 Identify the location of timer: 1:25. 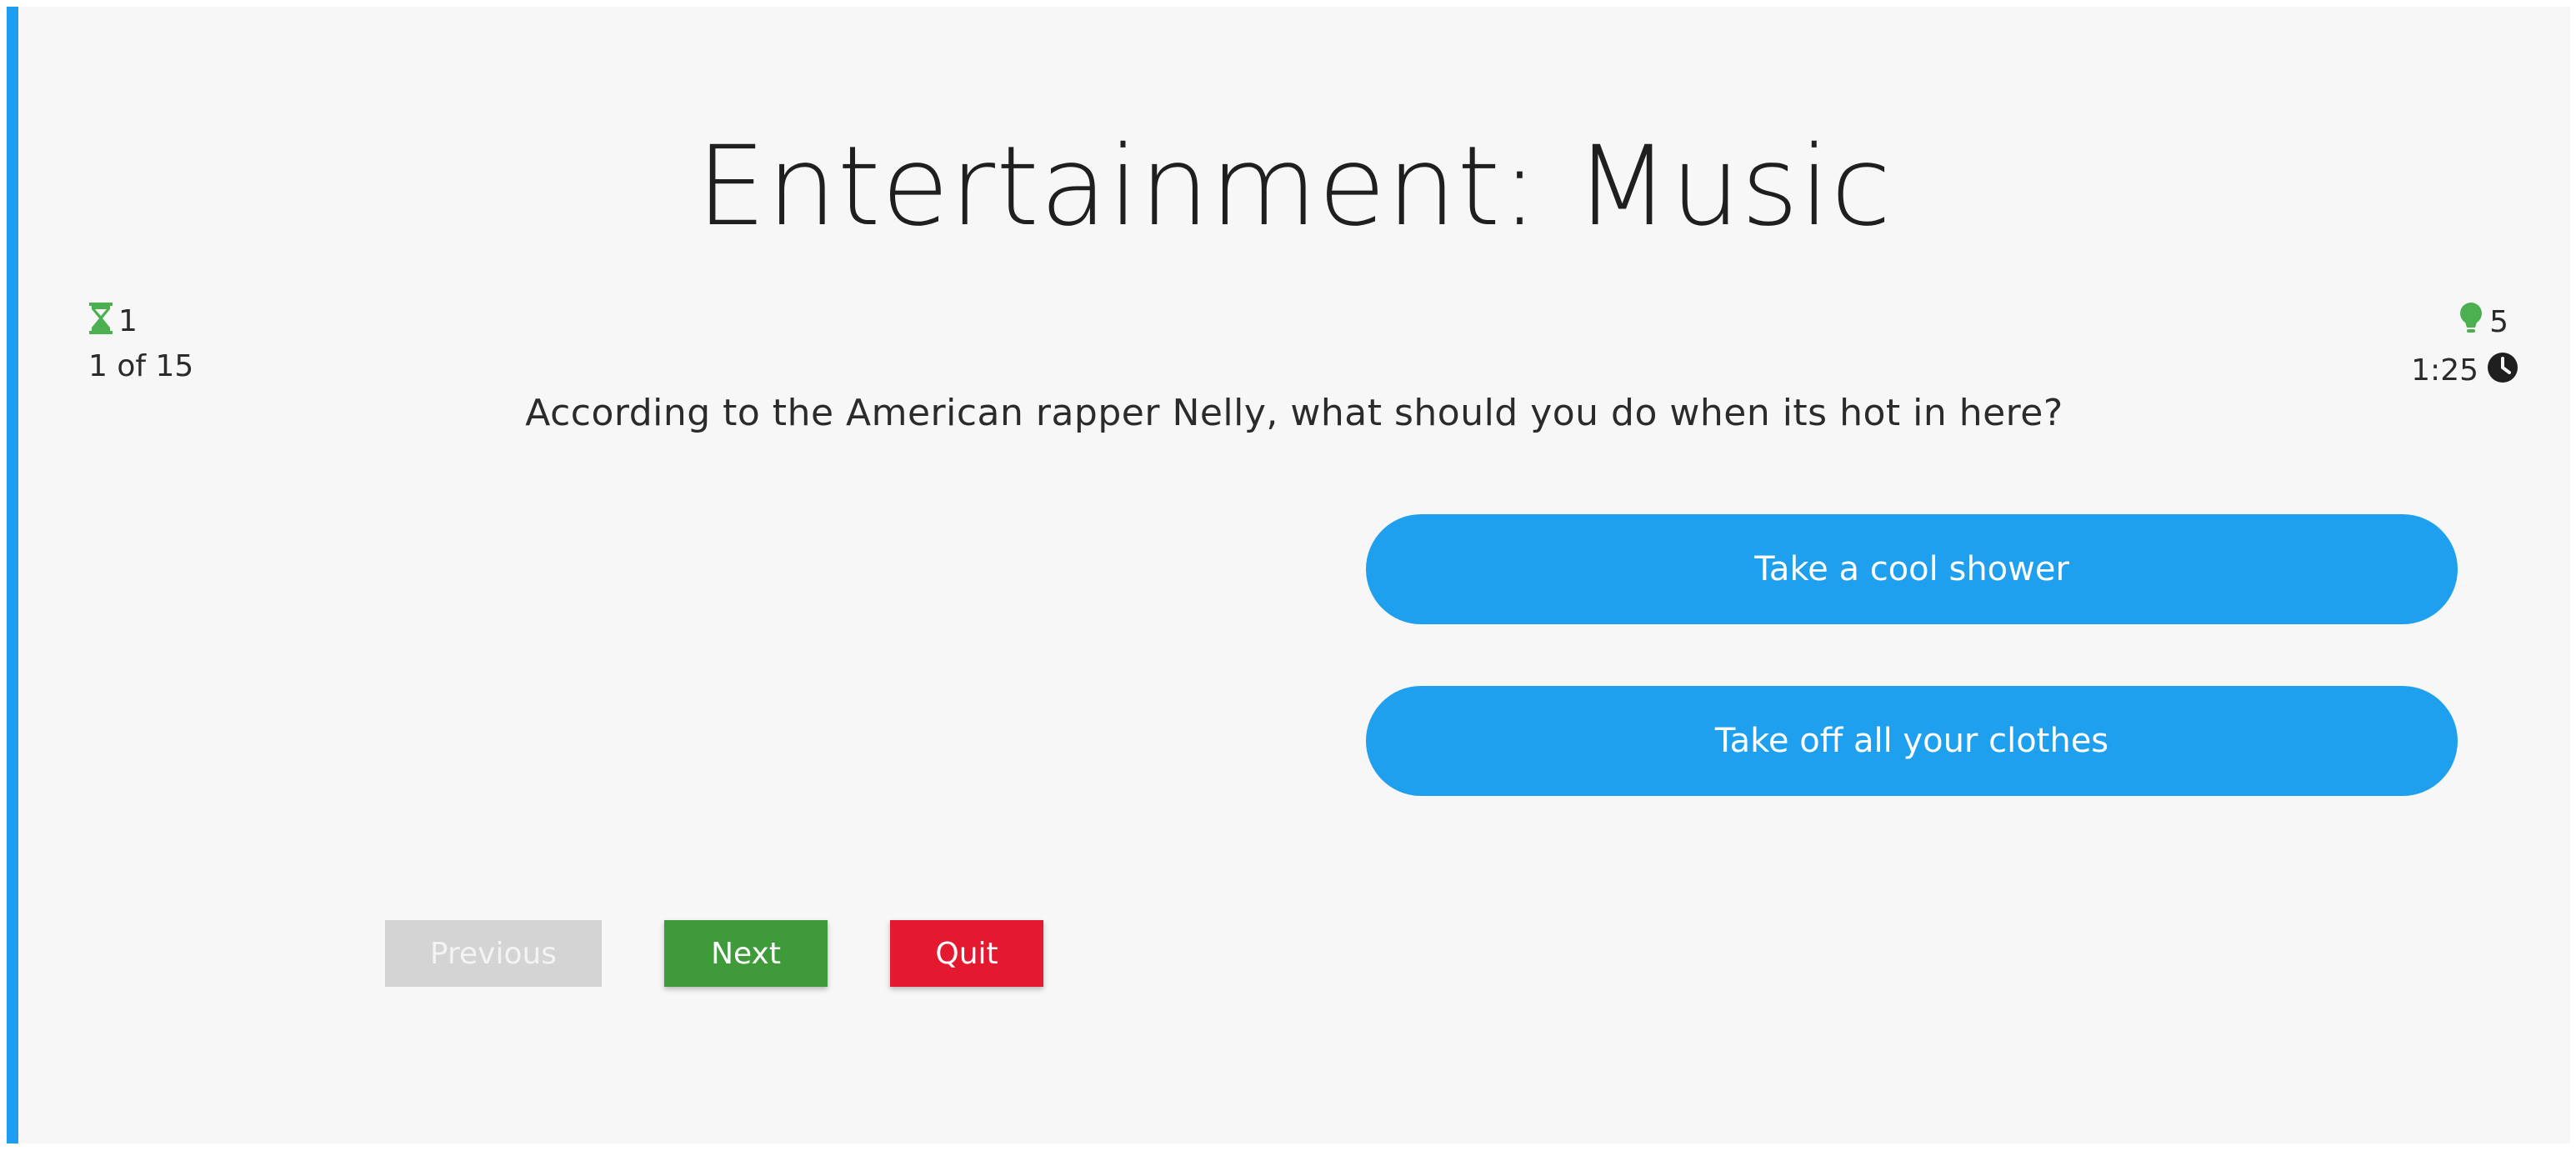
(2465, 370).